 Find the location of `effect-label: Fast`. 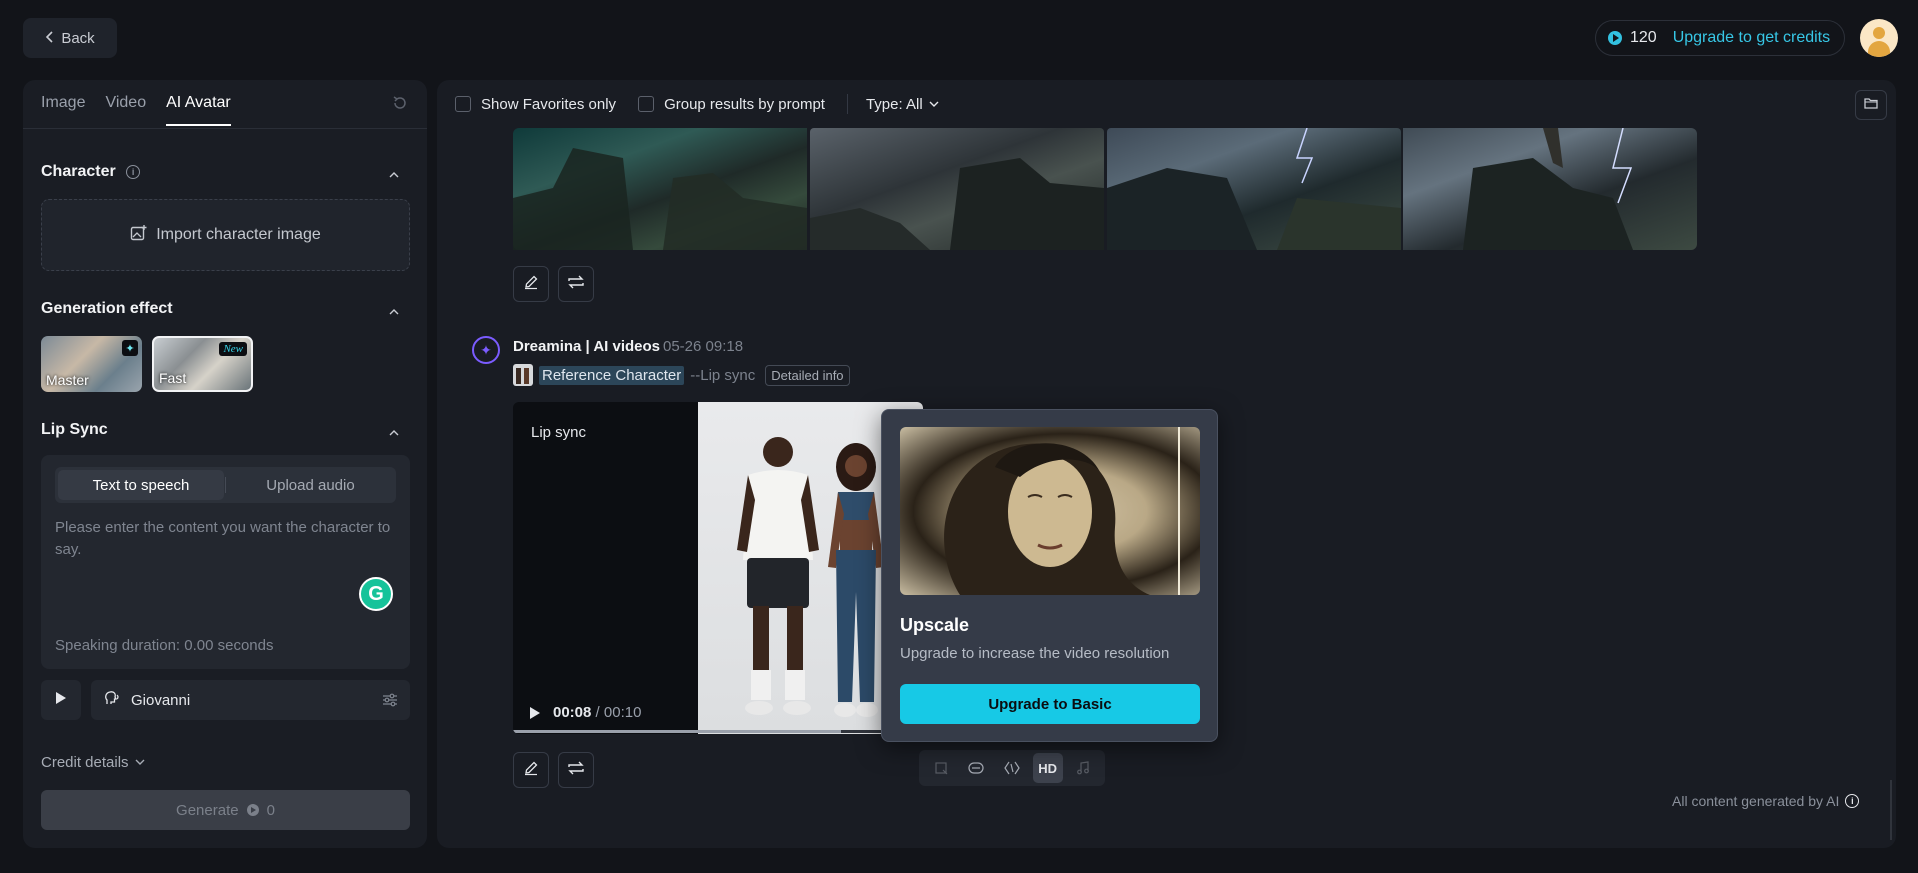

effect-label: Fast is located at coordinates (173, 378).